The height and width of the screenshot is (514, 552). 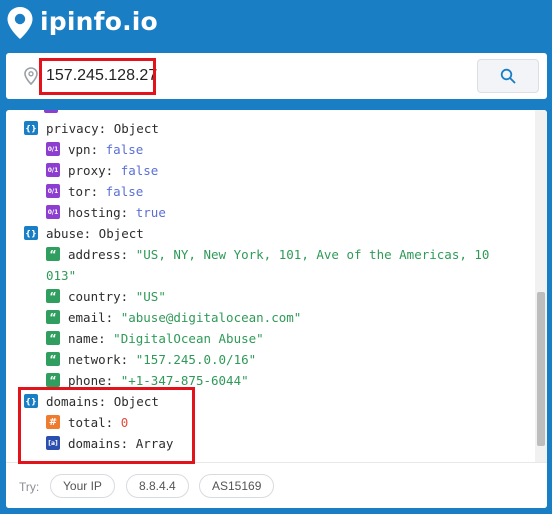 I want to click on try-your-ip-button: Your IP, so click(x=82, y=486).